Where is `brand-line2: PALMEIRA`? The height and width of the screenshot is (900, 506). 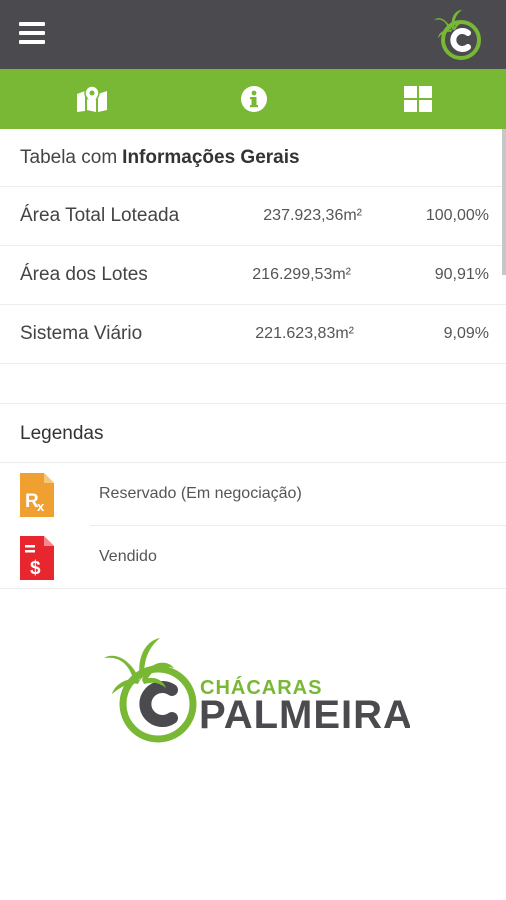
brand-line2: PALMEIRA is located at coordinates (304, 715).